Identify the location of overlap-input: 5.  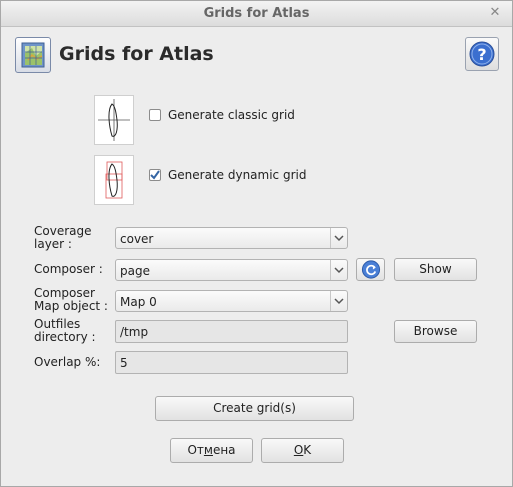
(231, 362).